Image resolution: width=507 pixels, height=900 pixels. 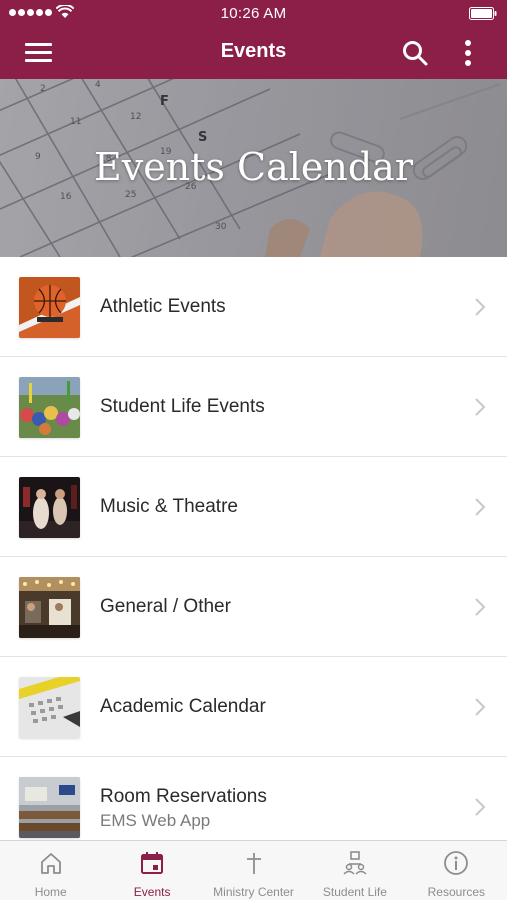 What do you see at coordinates (165, 606) in the screenshot?
I see `list-item-title: General / Other` at bounding box center [165, 606].